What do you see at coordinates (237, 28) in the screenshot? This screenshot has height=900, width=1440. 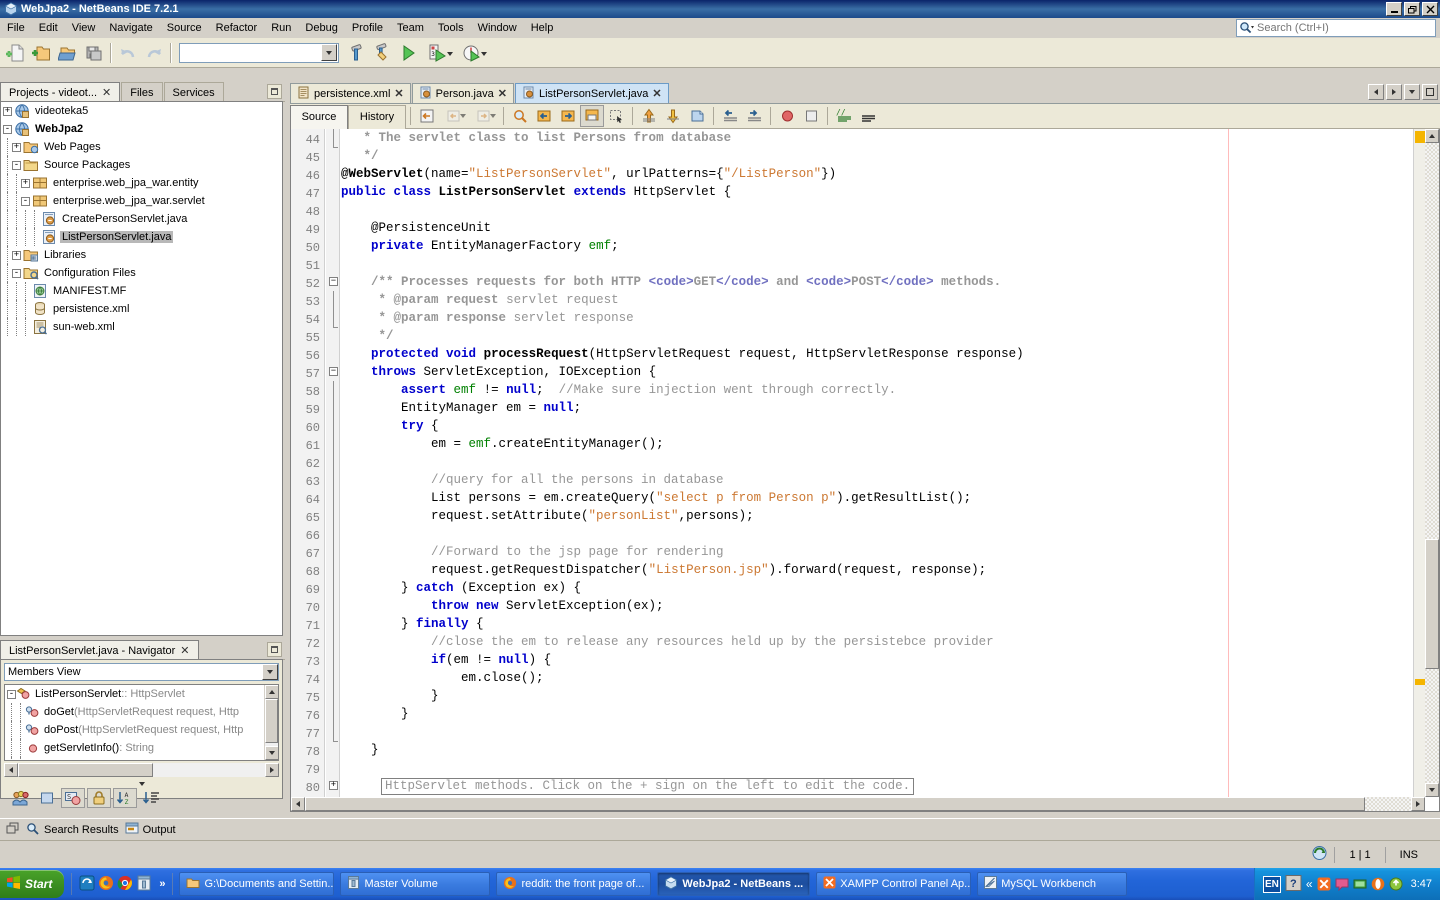 I see `menu-refactor: Refactor` at bounding box center [237, 28].